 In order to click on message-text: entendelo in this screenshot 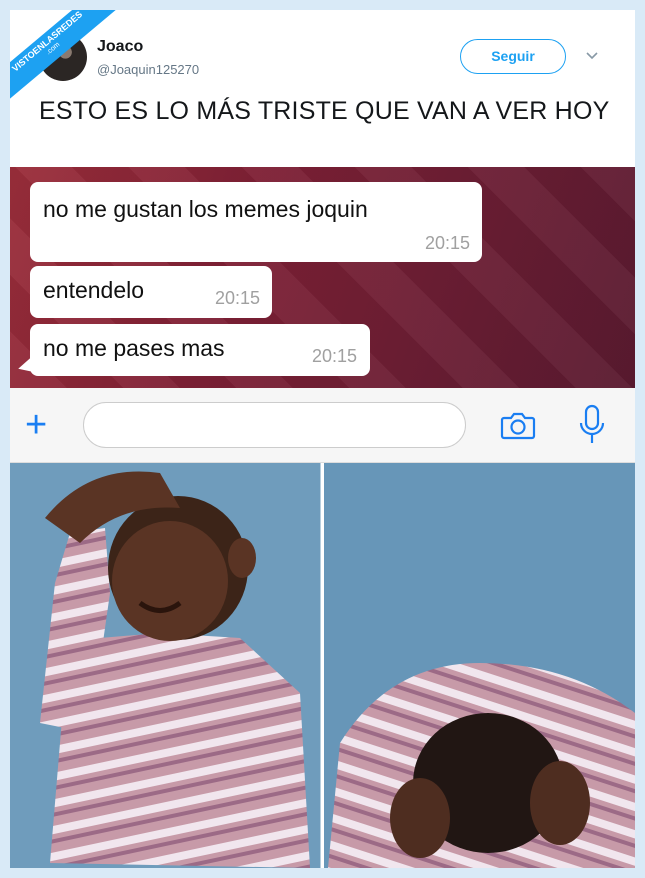, I will do `click(94, 290)`.